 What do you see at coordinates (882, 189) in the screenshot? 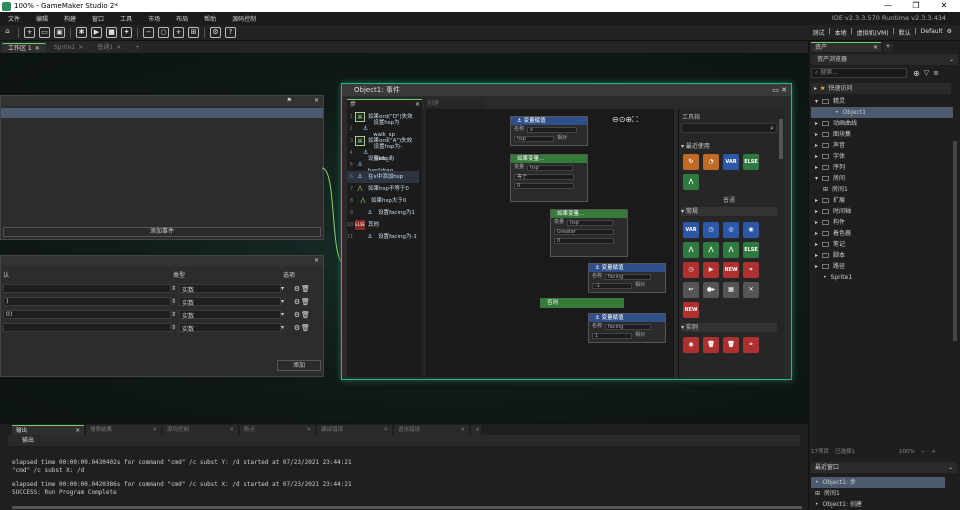
I see `tree-item: ⊞ 房间1` at bounding box center [882, 189].